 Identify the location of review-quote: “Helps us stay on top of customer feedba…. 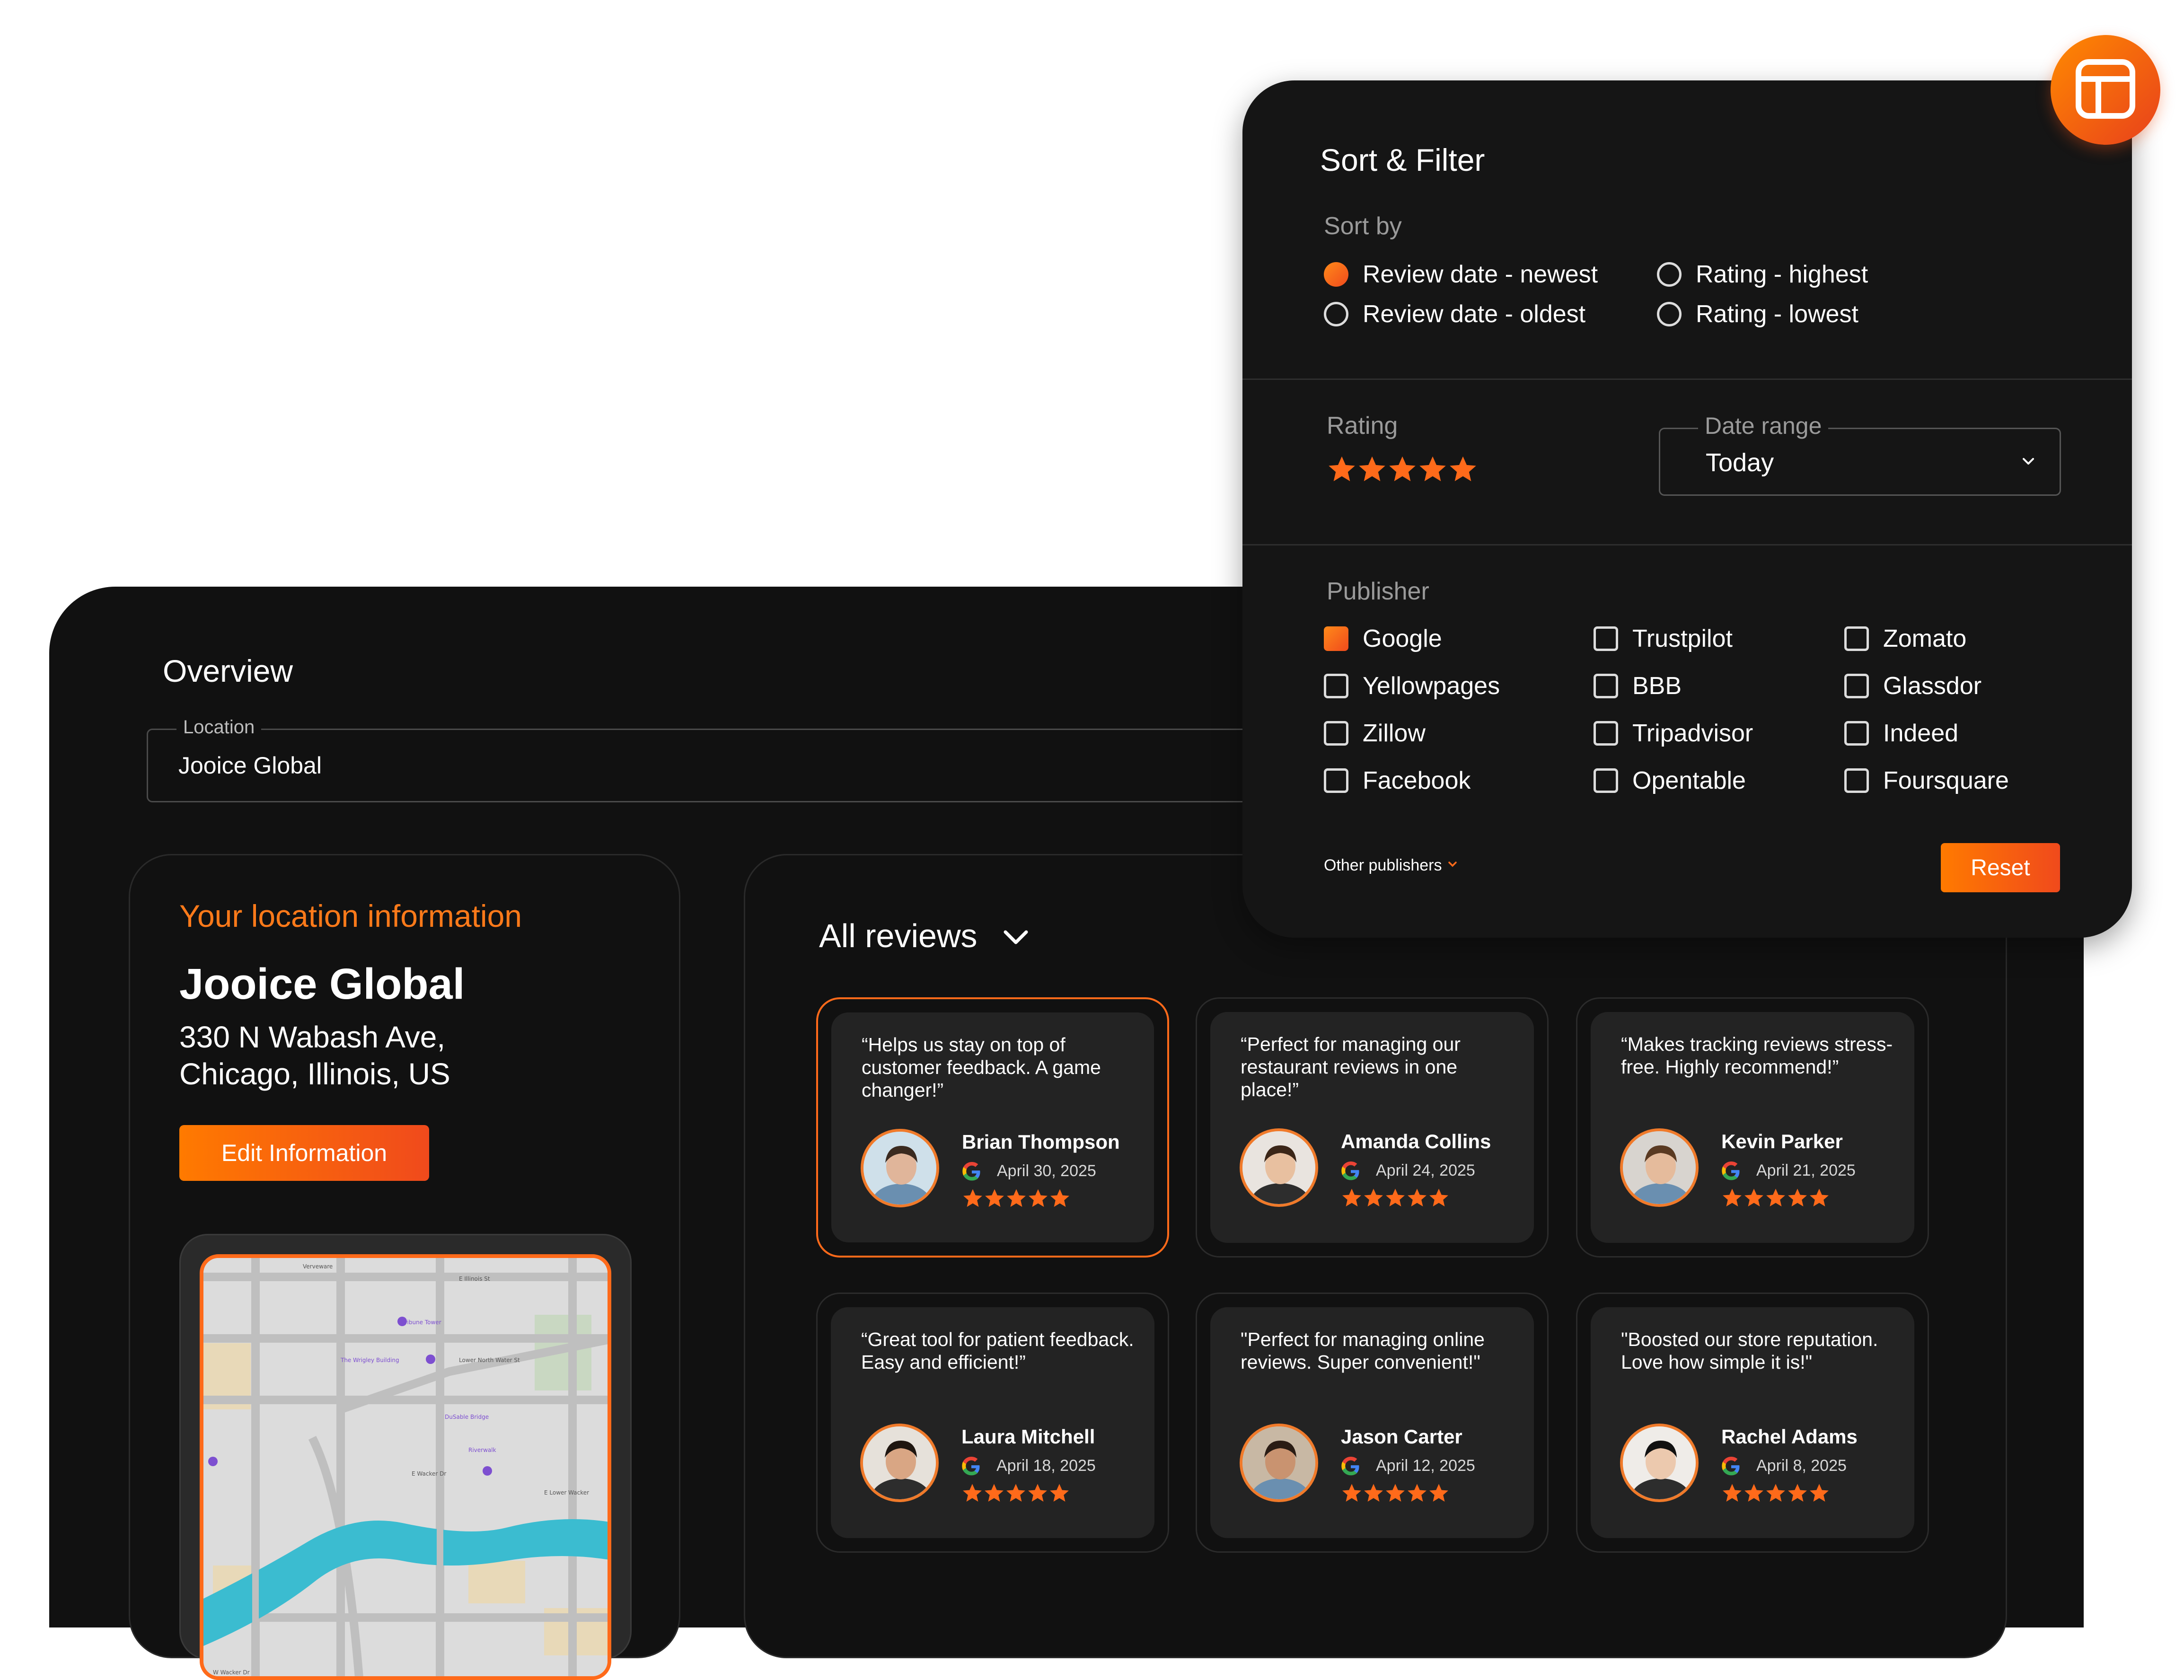
(982, 1067).